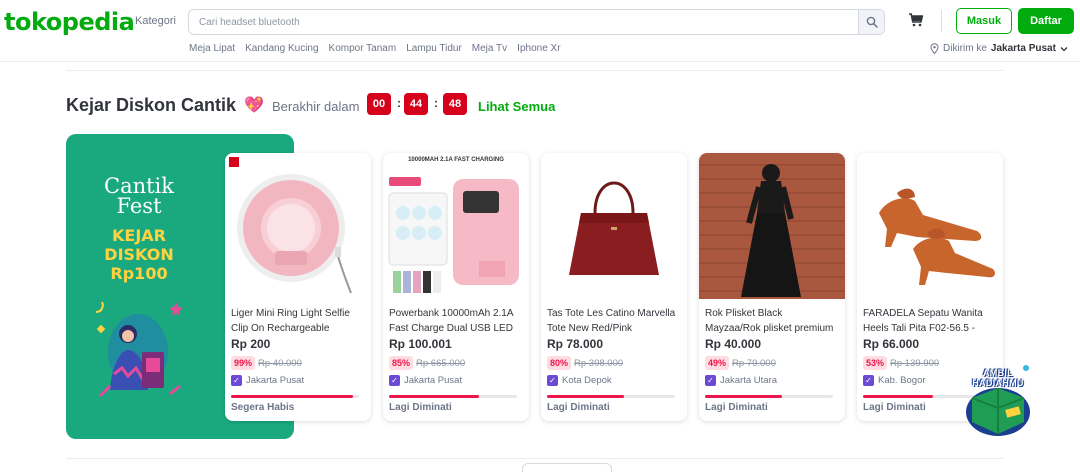  I want to click on powerbank-image: 10000MAH 2.1A FAST CHARGING, so click(456, 226).